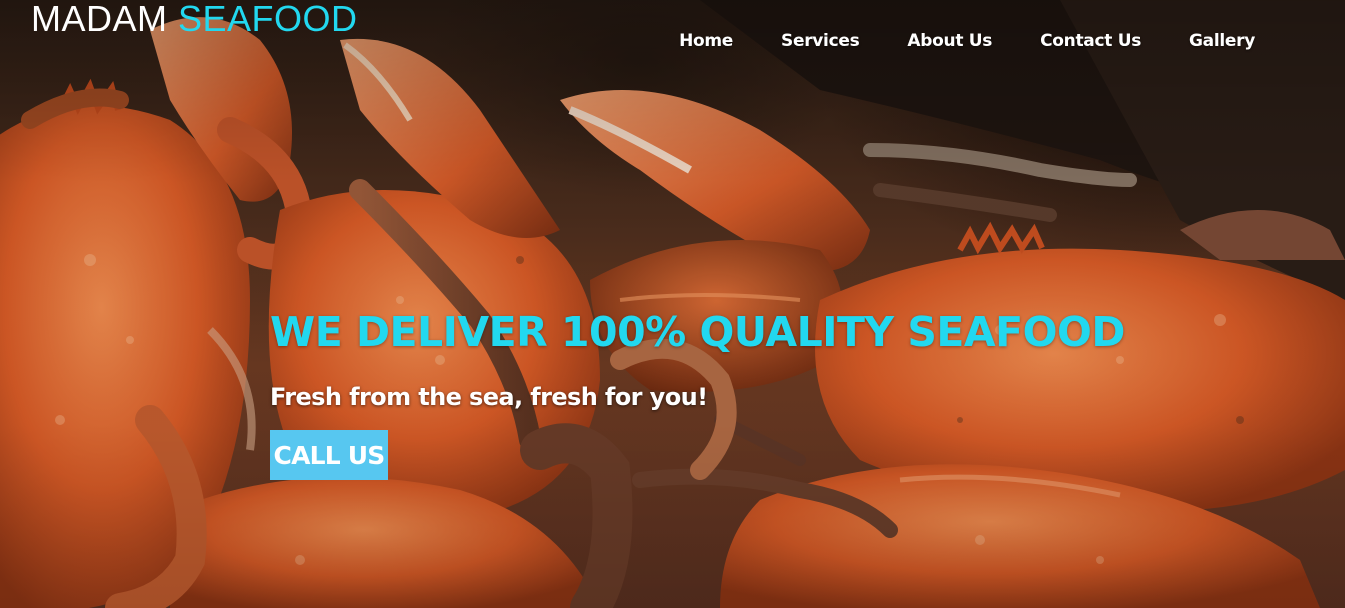 This screenshot has width=1345, height=608. I want to click on nav-about-link: About Us, so click(949, 41).